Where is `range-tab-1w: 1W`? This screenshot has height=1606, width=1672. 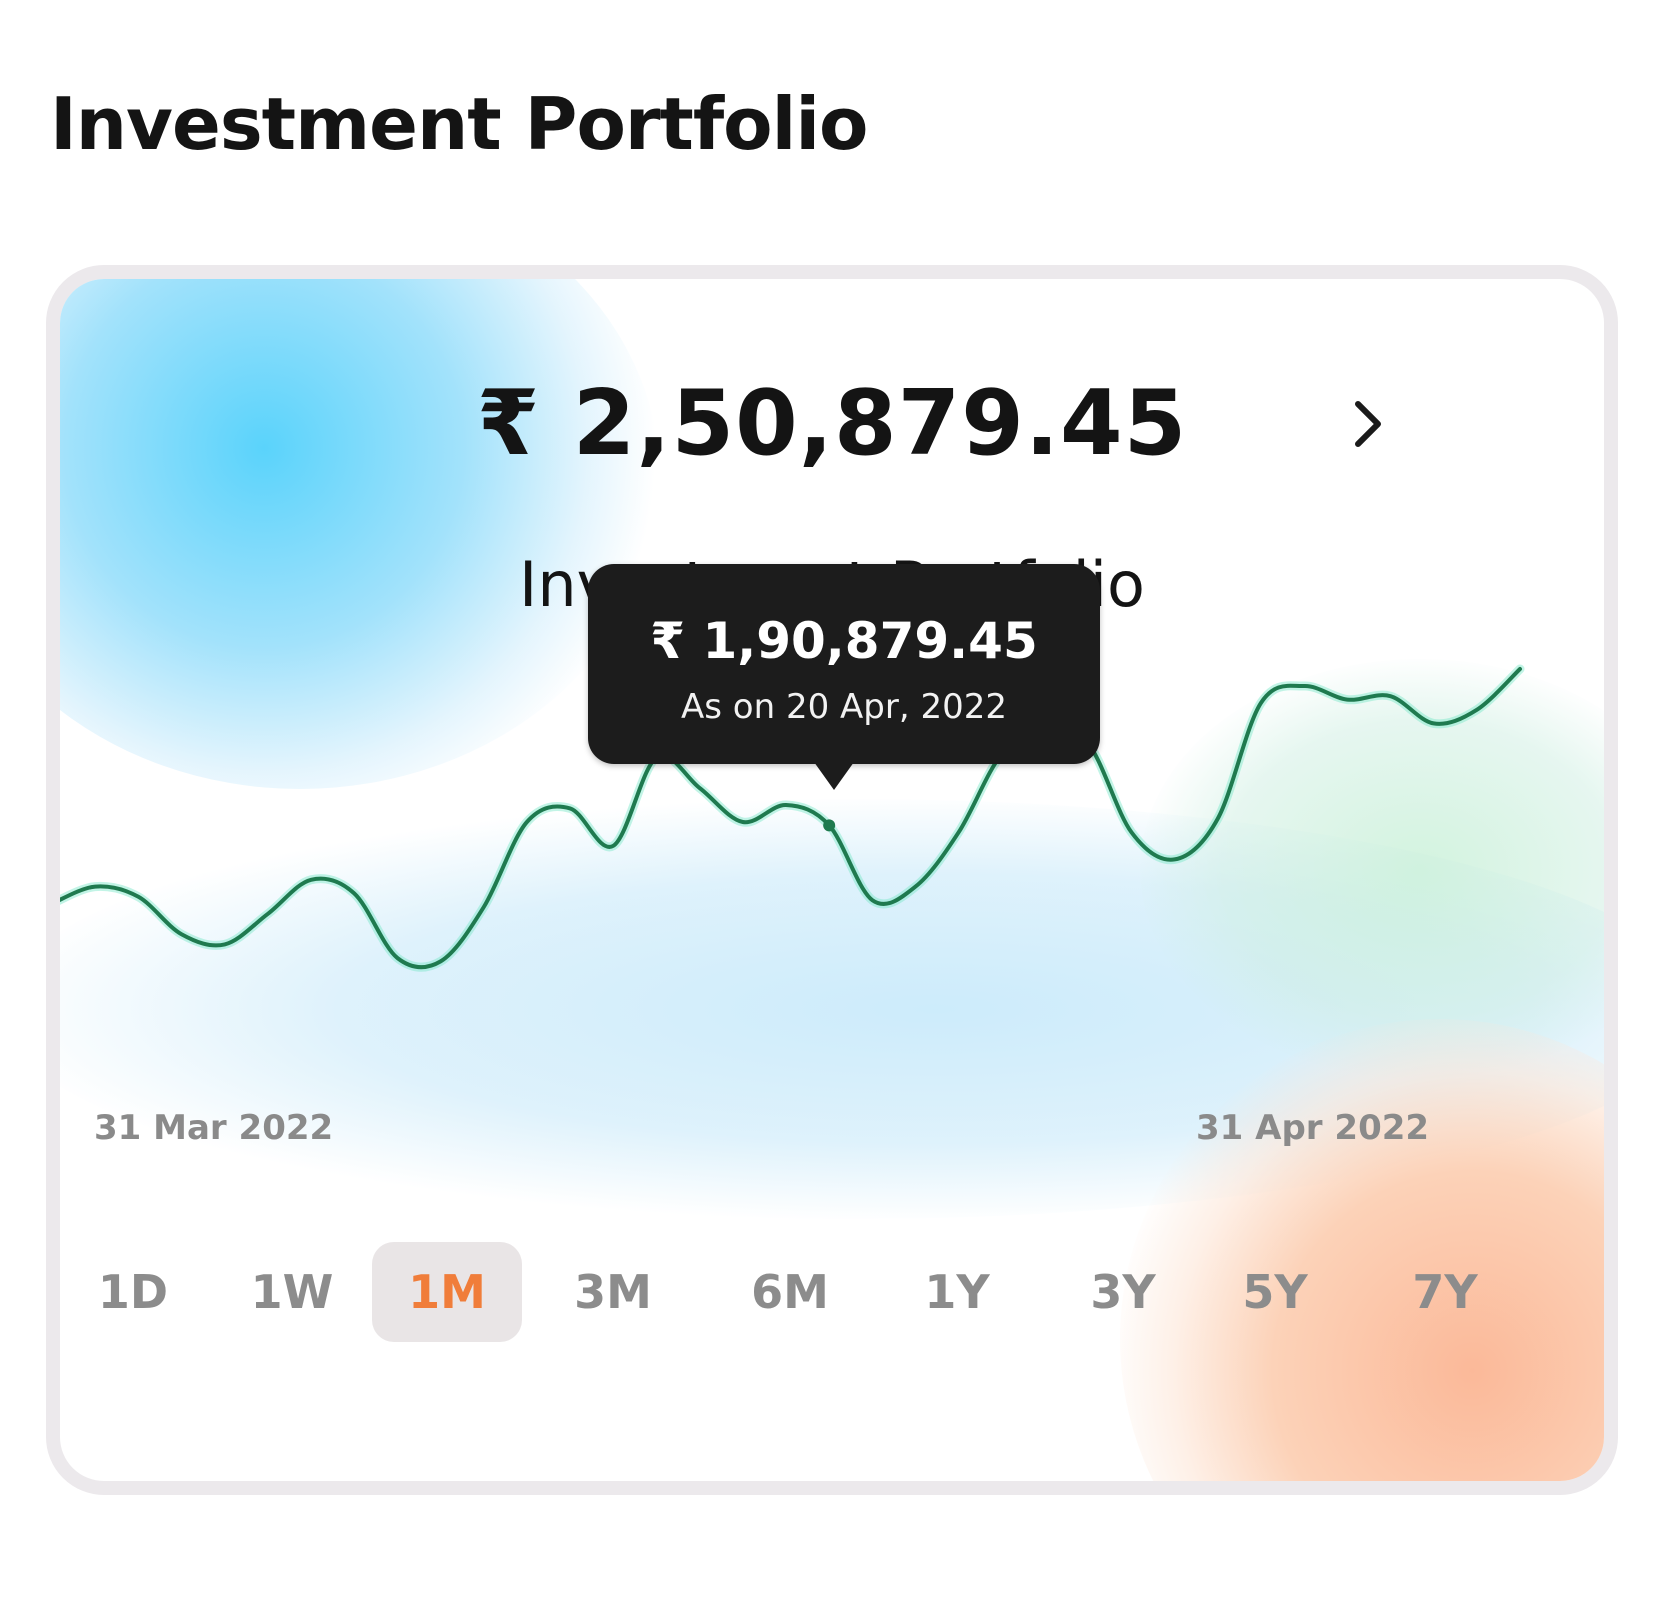
range-tab-1w: 1W is located at coordinates (292, 1292).